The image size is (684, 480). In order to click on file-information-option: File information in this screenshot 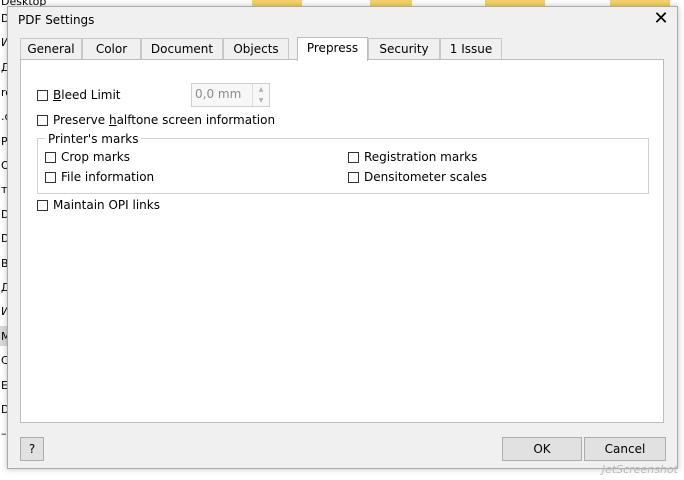, I will do `click(99, 177)`.